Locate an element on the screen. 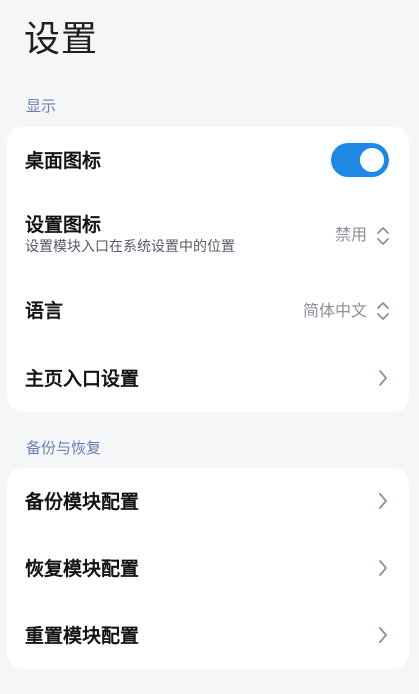  section-title-display: 显示 is located at coordinates (41, 106).